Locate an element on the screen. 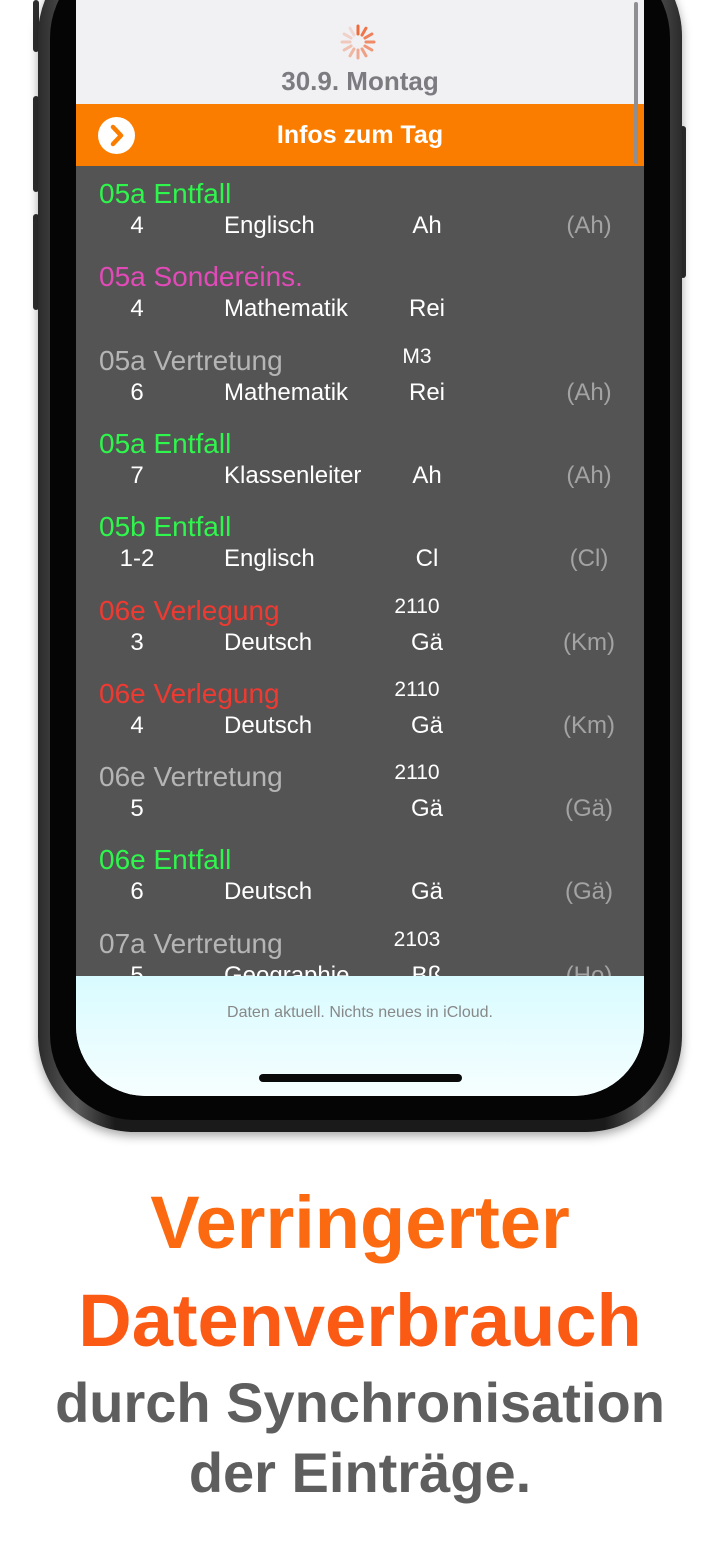 Image resolution: width=720 pixels, height=1558 pixels. scroll-indicator is located at coordinates (636, 83).